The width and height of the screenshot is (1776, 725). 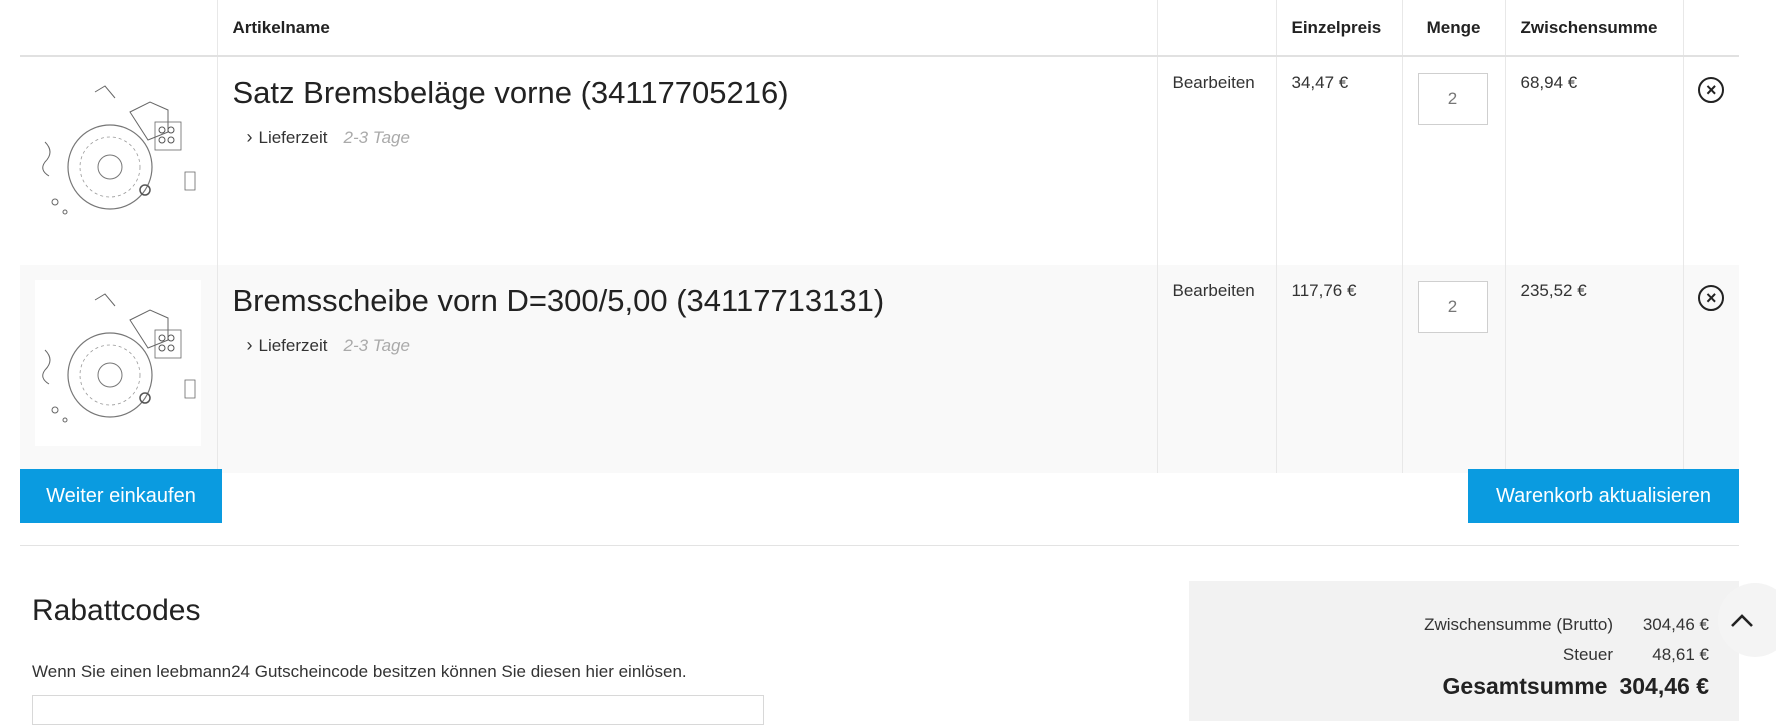 I want to click on update-cart-button: Warenkorb aktualisieren, so click(x=1603, y=496).